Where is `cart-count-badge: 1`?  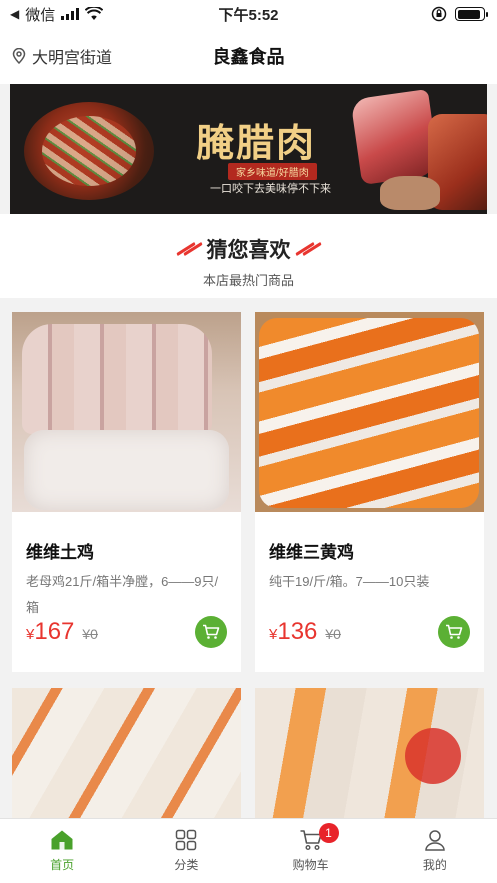
cart-count-badge: 1 is located at coordinates (328, 833).